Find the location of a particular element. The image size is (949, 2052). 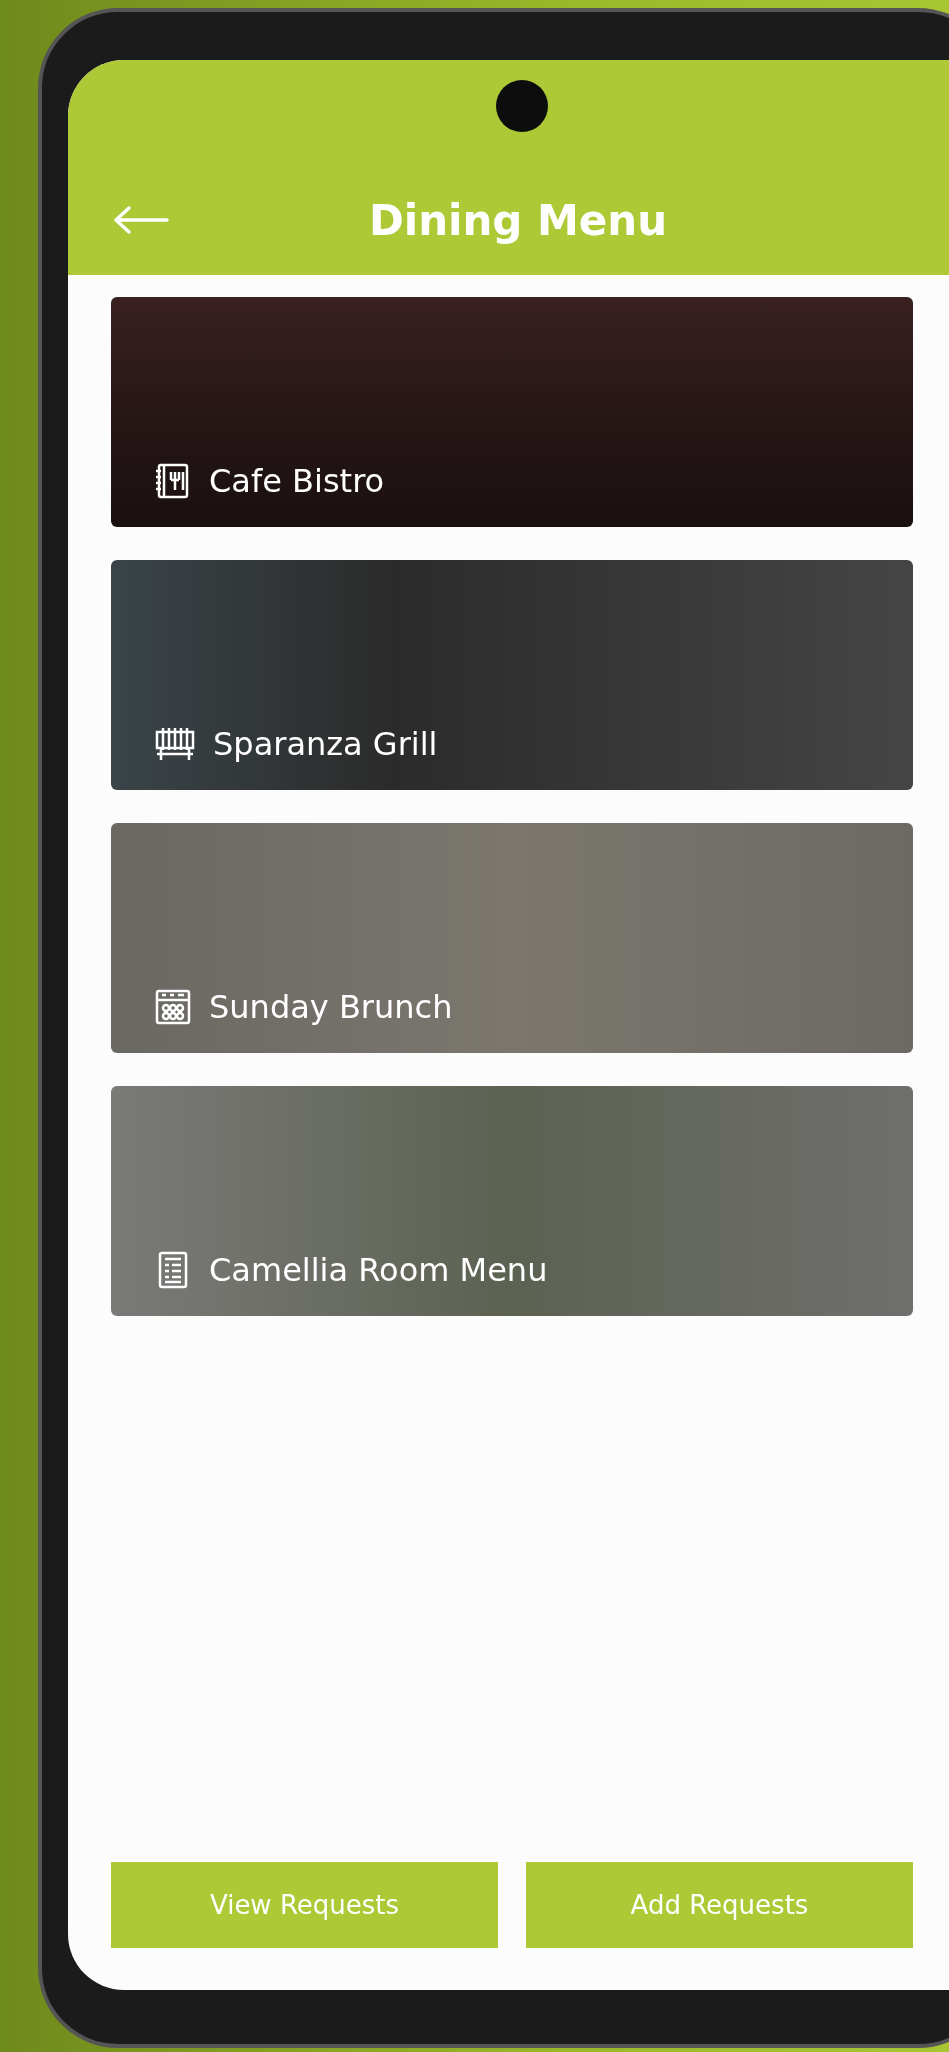

back-arrow-icon is located at coordinates (141, 220).